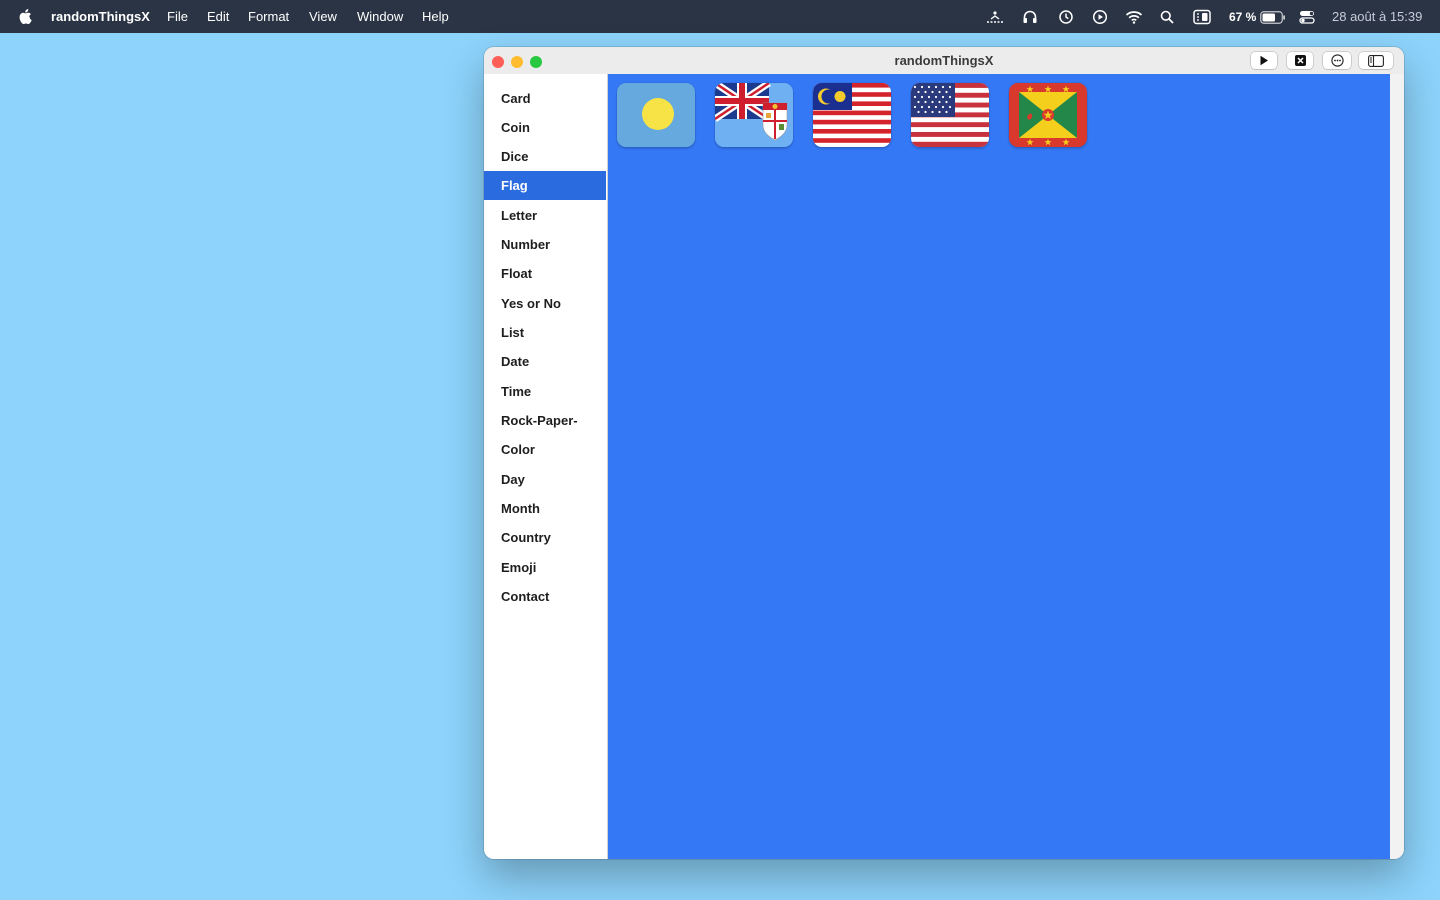 This screenshot has width=1440, height=900. Describe the element at coordinates (1307, 17) in the screenshot. I see `control-center-icon` at that location.